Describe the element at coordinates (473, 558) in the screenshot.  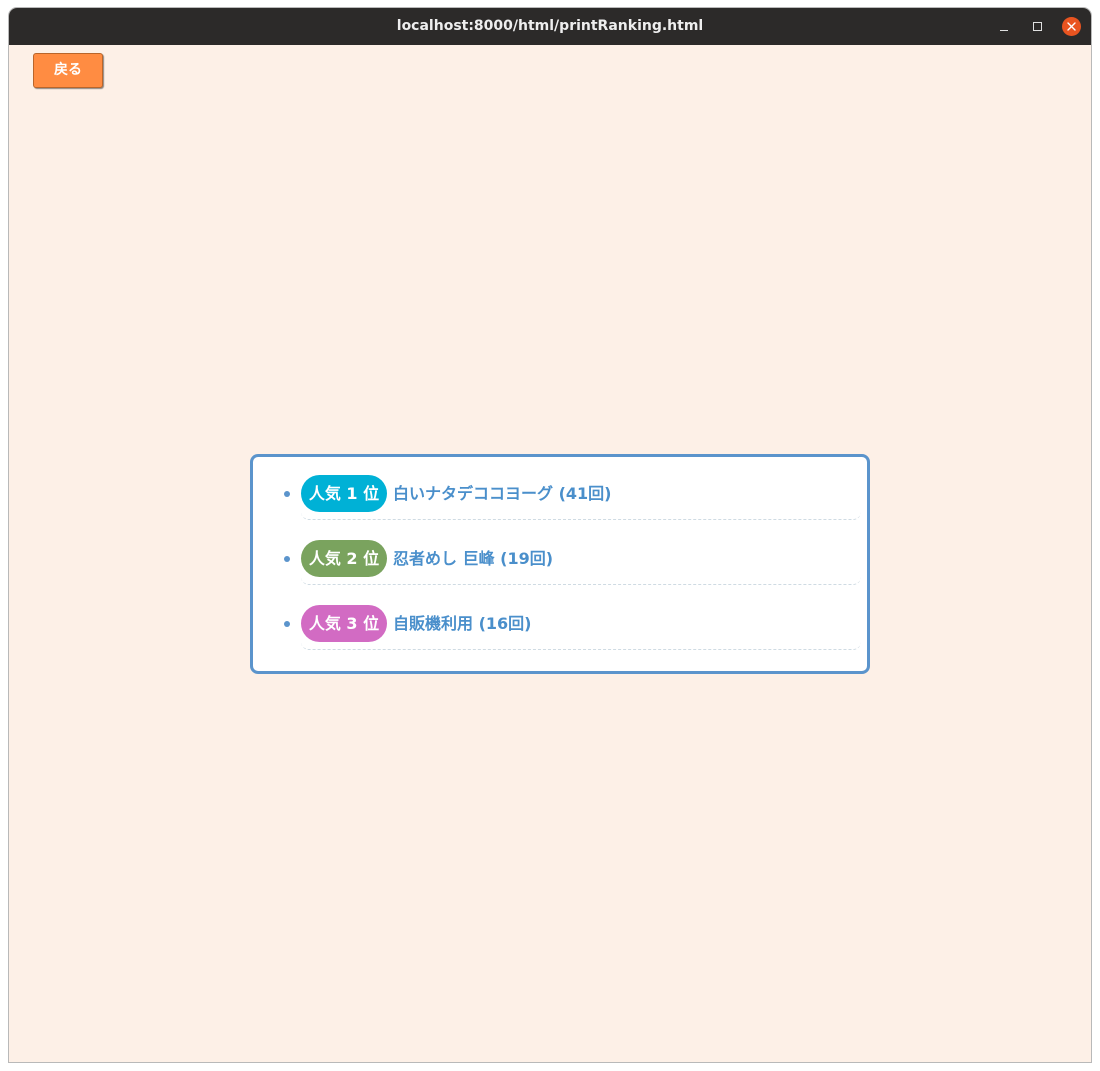
I see `rank-label-2: 忍者めし 巨峰 (19回)` at that location.